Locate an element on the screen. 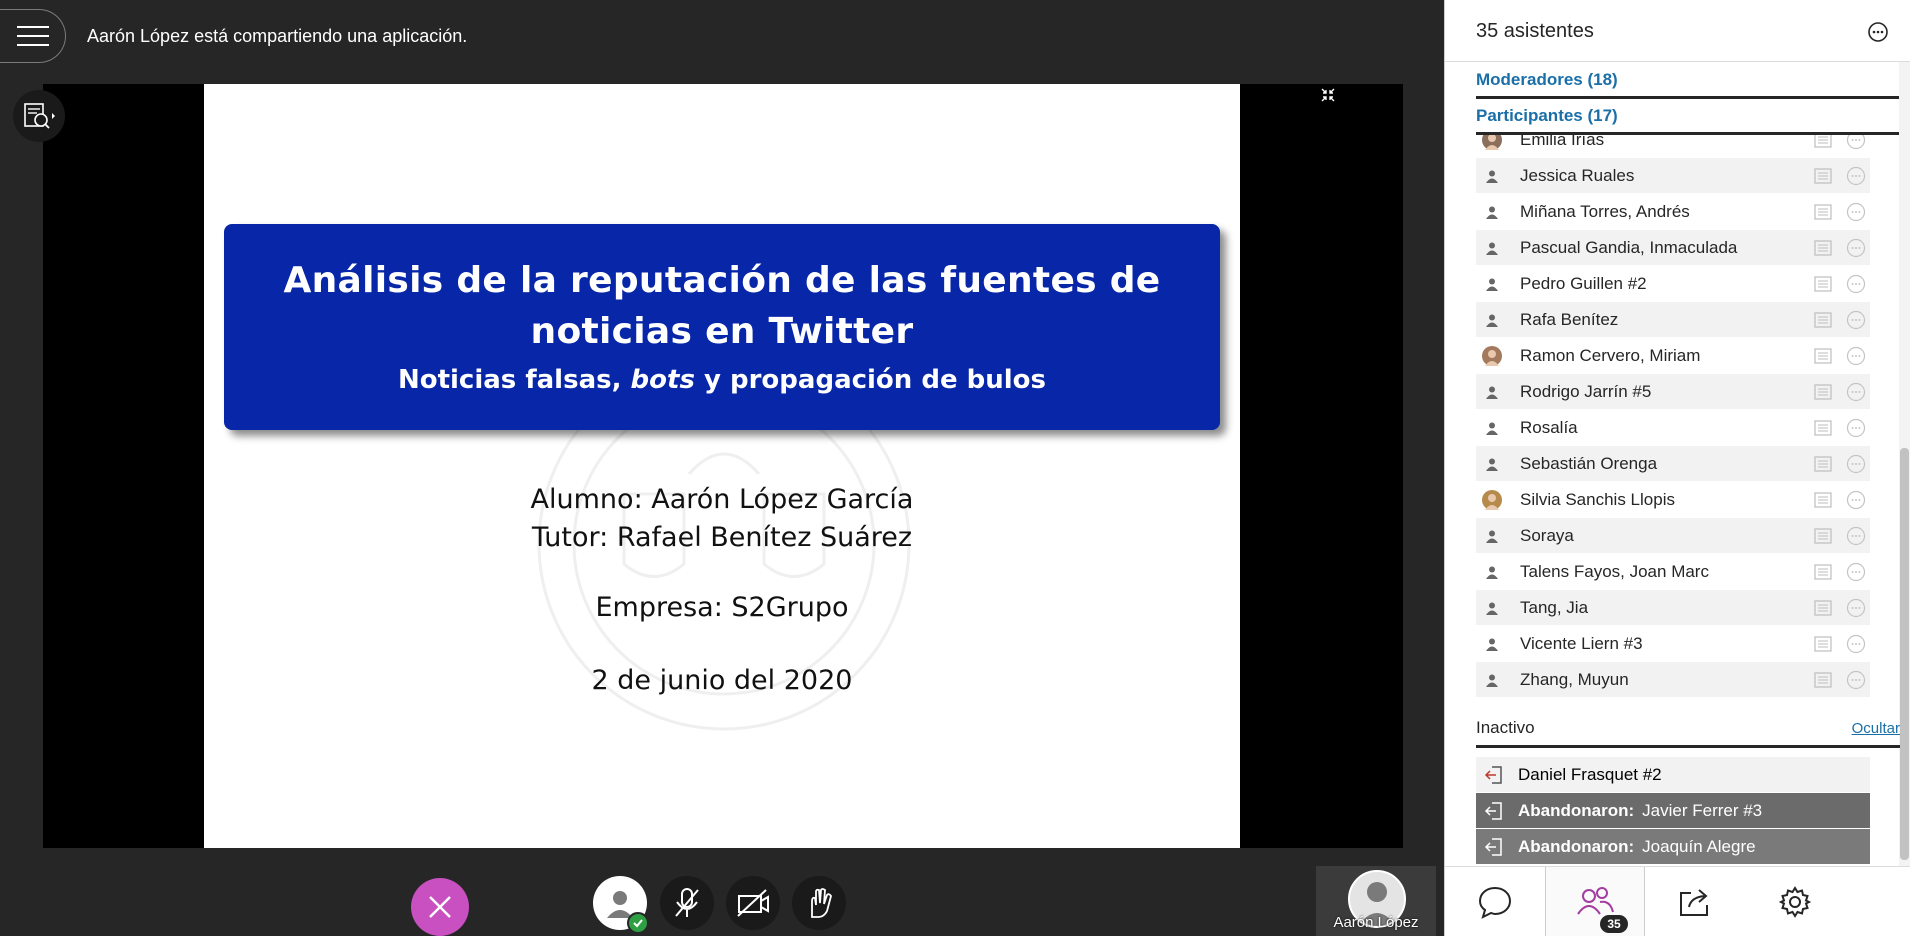 This screenshot has width=1910, height=936. panel-header: 35 asistentes is located at coordinates (1677, 31).